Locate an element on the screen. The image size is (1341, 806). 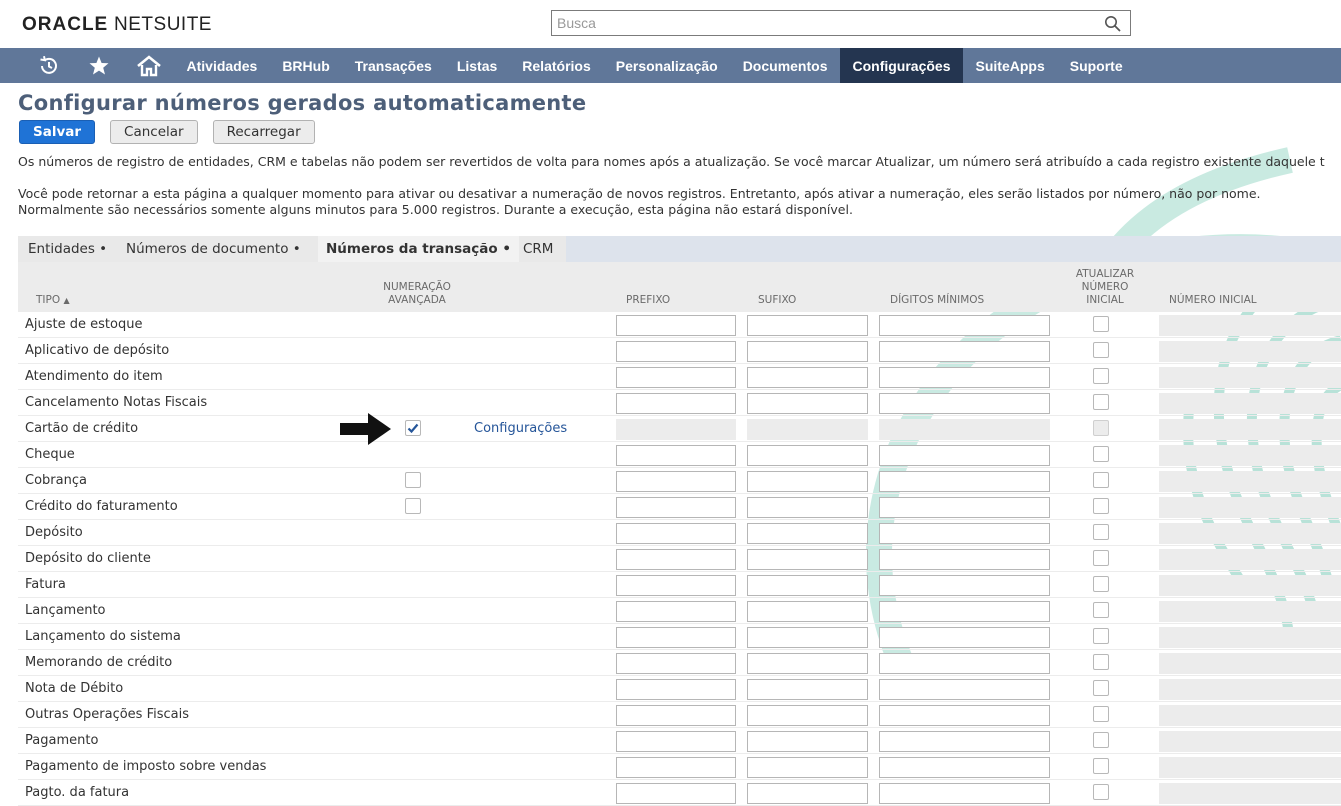
tab-numeros-documento: Números de documento • is located at coordinates (213, 249).